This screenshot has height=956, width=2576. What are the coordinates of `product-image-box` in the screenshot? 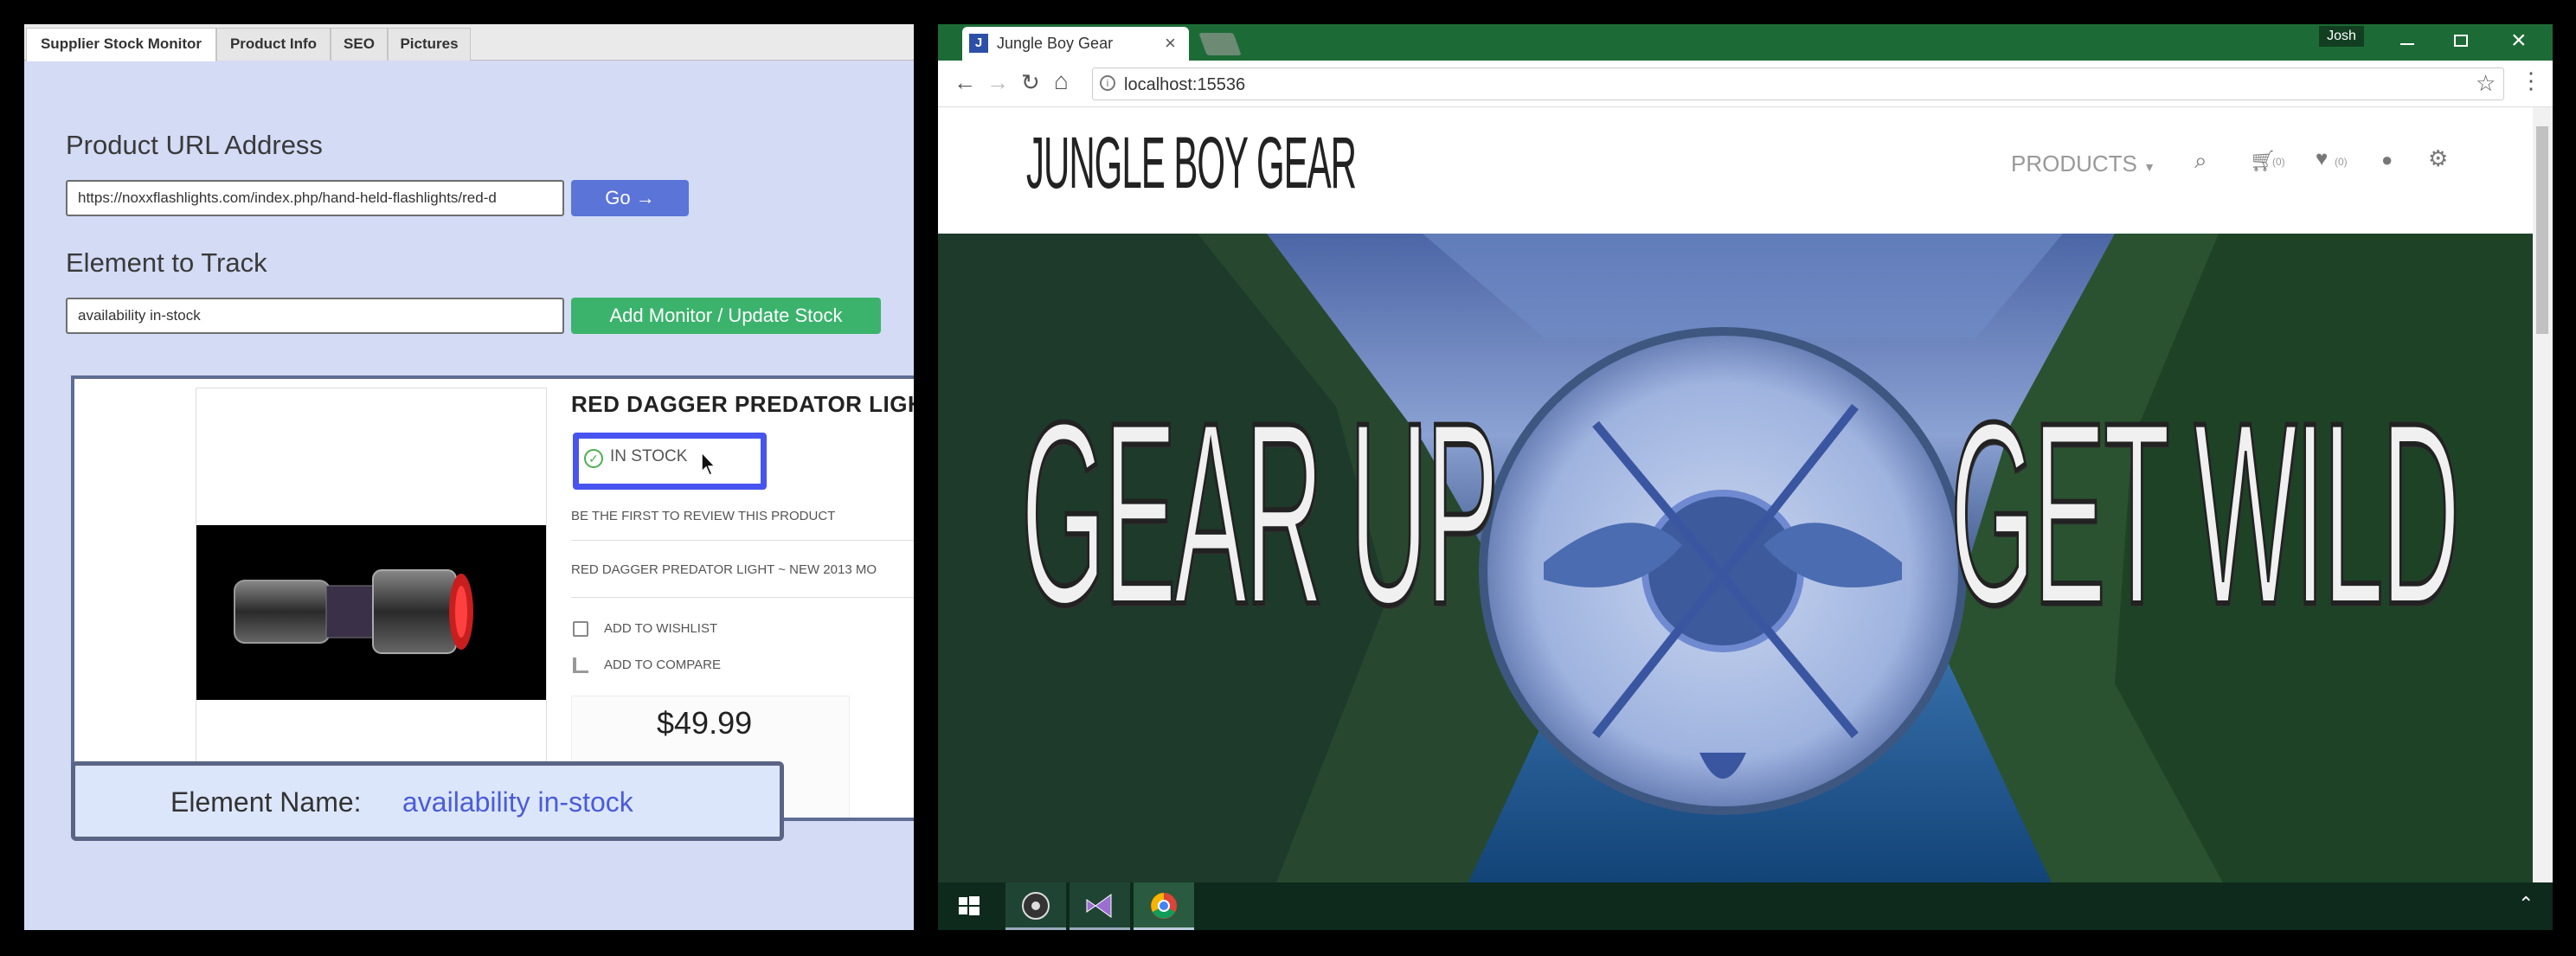 It's located at (371, 603).